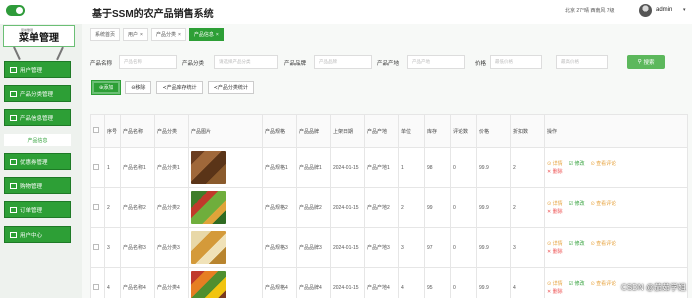  What do you see at coordinates (138, 87) in the screenshot?
I see `remove-button: ⊖ 移除` at bounding box center [138, 87].